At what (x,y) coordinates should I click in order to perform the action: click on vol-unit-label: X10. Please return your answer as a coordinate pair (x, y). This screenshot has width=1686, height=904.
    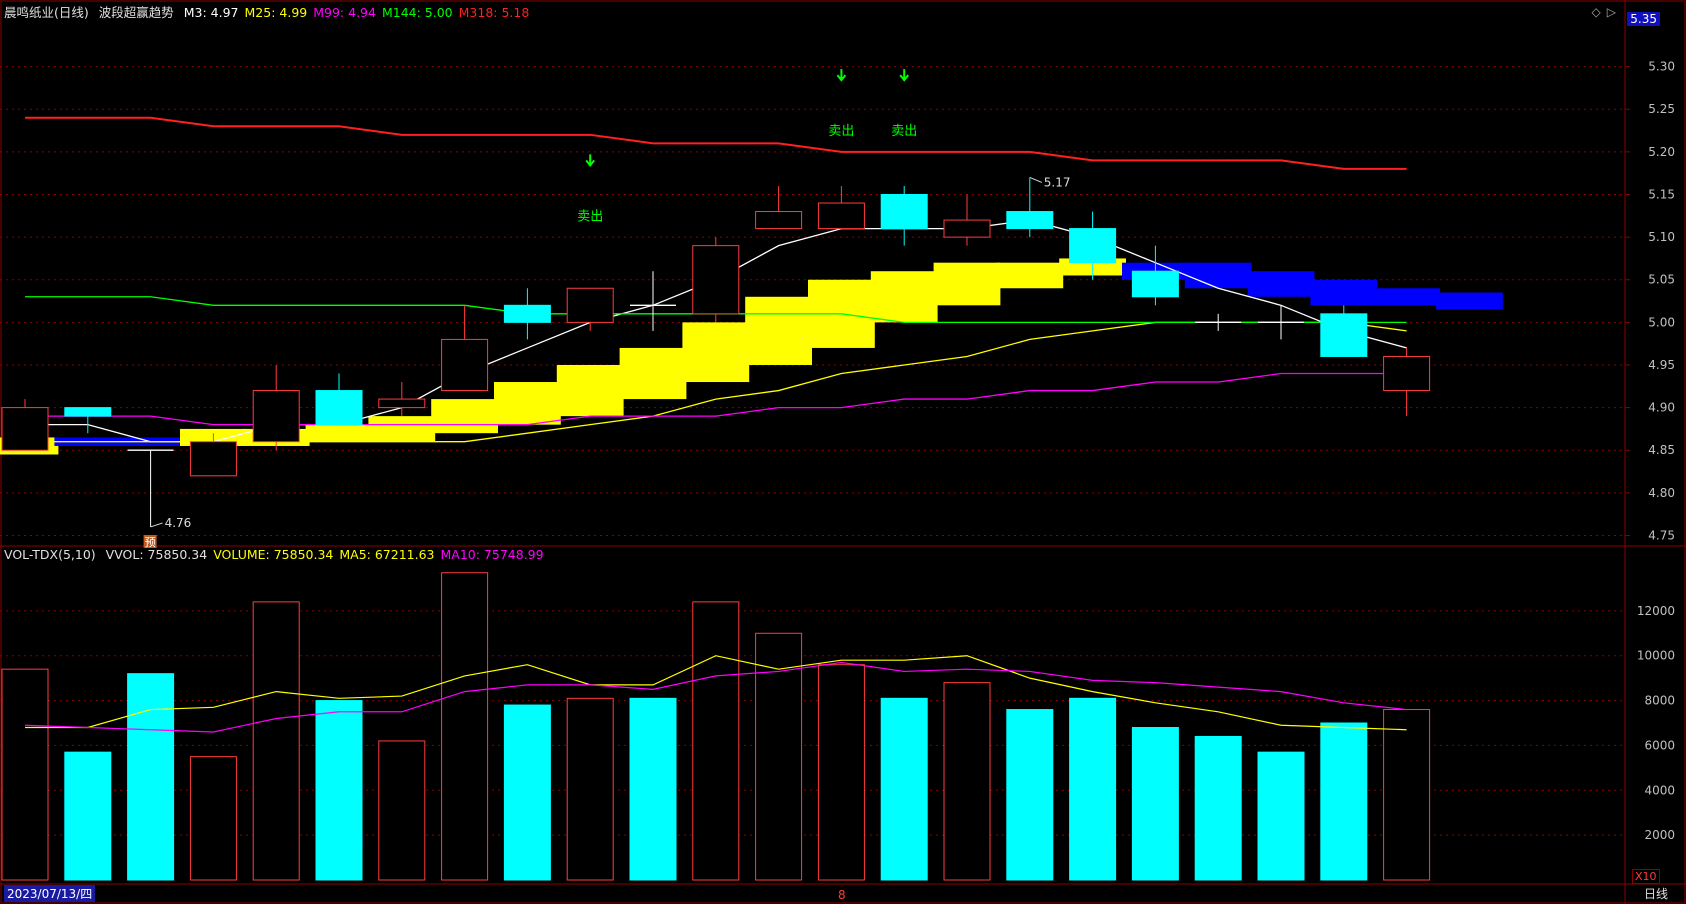
    Looking at the image, I should click on (1646, 876).